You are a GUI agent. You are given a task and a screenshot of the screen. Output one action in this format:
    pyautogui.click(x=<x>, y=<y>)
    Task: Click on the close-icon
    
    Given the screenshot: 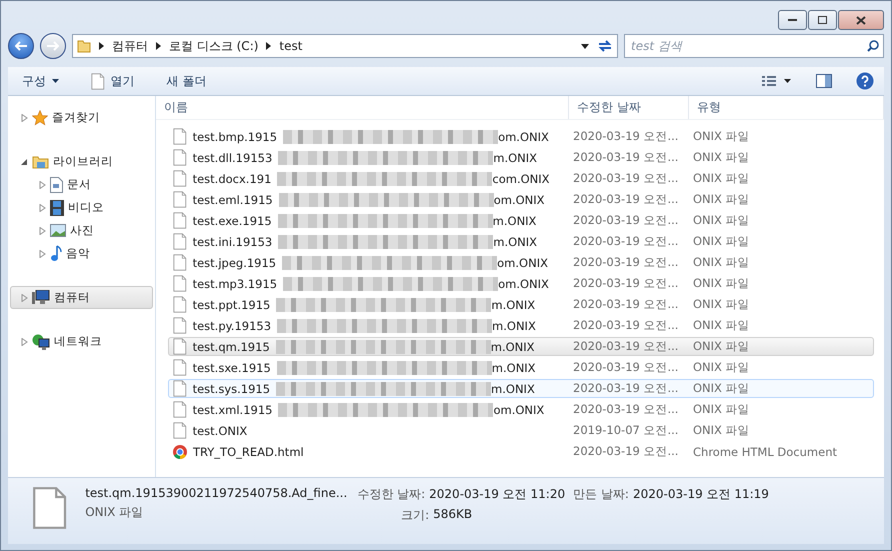 What is the action you would take?
    pyautogui.click(x=861, y=20)
    